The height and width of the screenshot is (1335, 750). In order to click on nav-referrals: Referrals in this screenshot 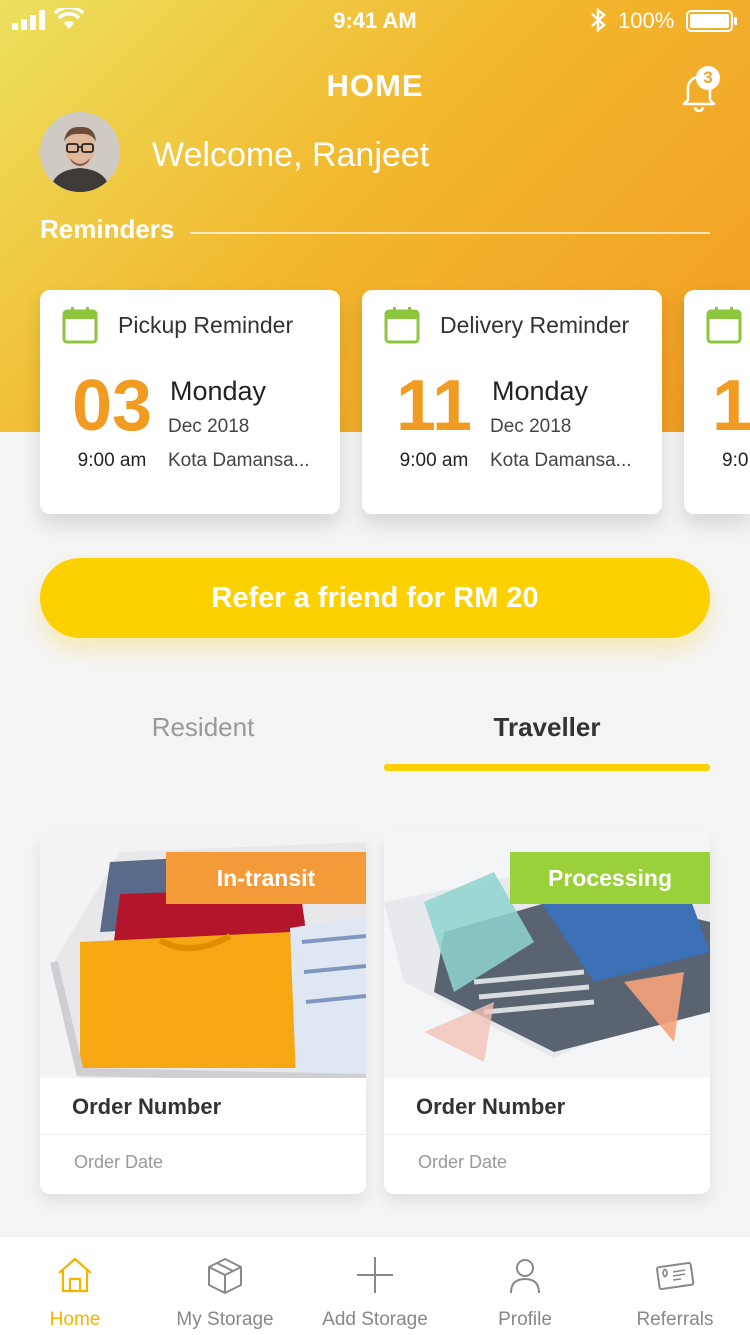, I will do `click(675, 1286)`.